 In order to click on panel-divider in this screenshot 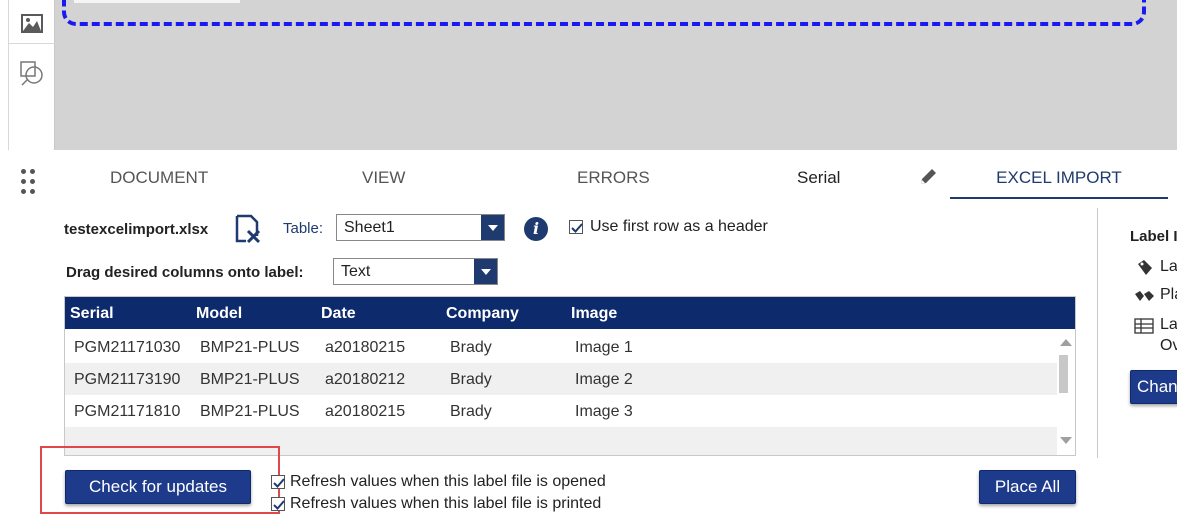, I will do `click(1097, 333)`.